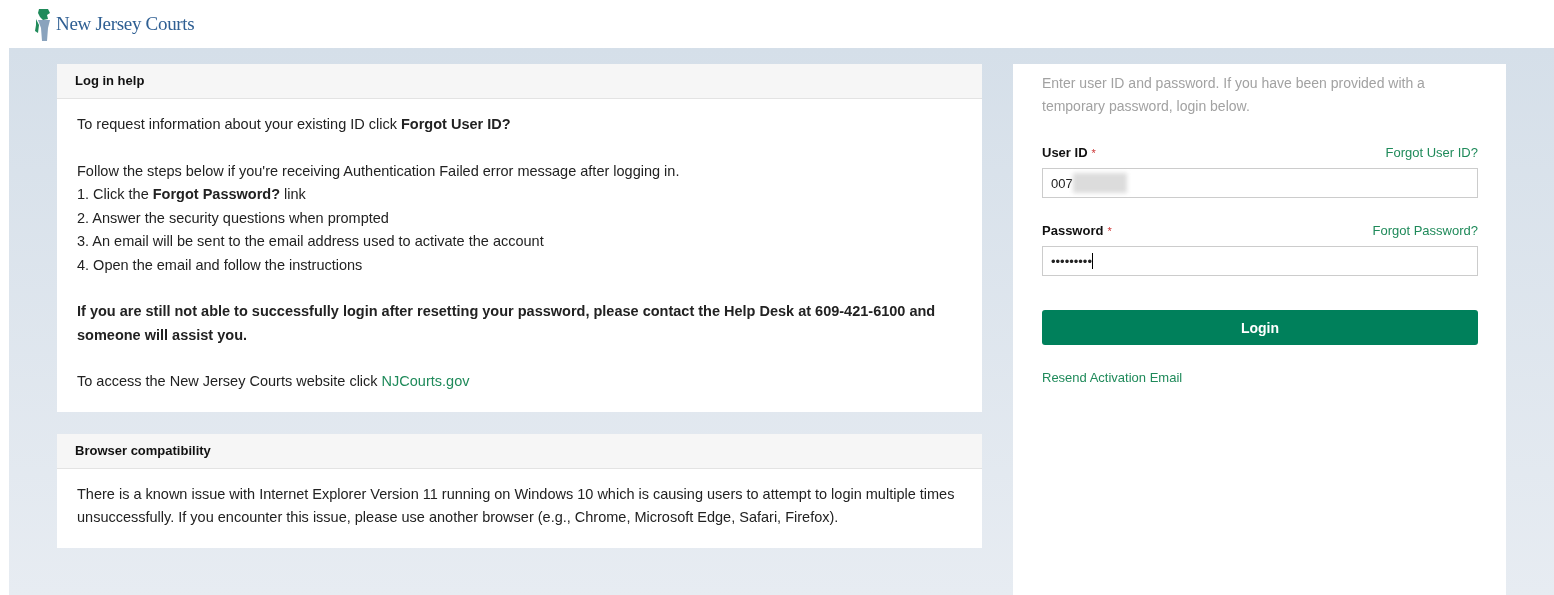  I want to click on help-text: 1. Click the Forgot Password? link, so click(191, 194).